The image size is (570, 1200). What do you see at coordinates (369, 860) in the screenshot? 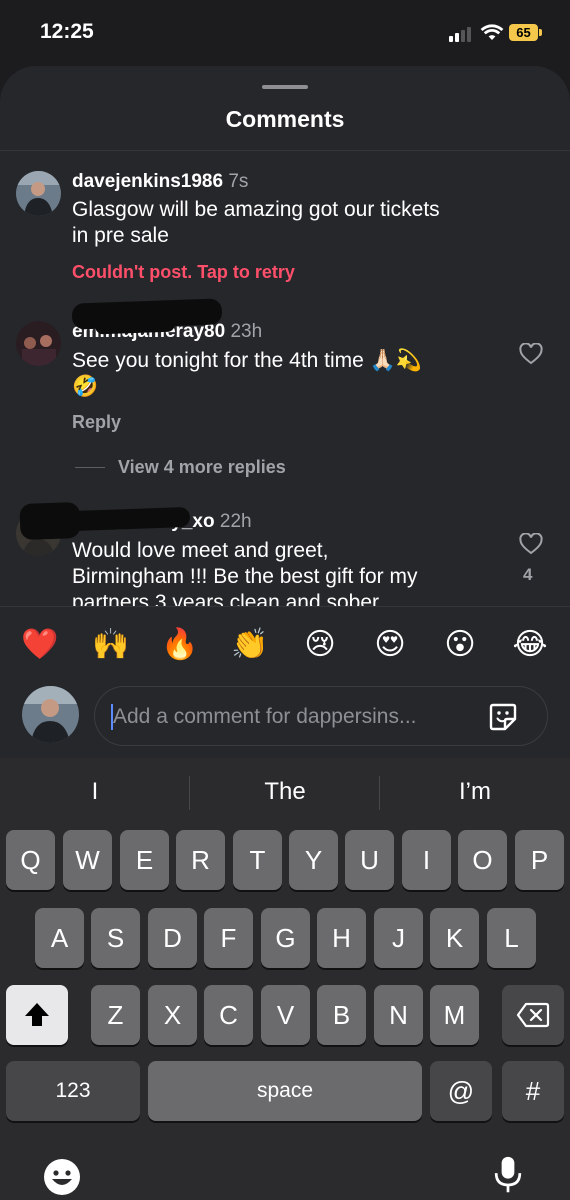
I see `key-u: U` at bounding box center [369, 860].